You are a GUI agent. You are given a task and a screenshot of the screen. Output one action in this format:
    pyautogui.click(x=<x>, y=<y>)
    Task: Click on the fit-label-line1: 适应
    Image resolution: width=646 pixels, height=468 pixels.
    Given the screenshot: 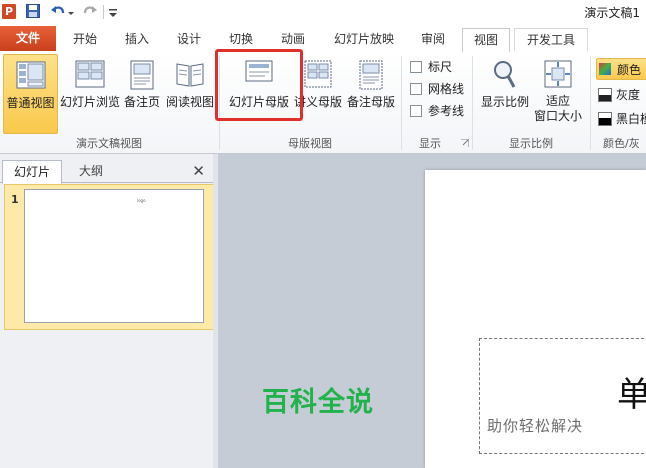 What is the action you would take?
    pyautogui.click(x=557, y=101)
    